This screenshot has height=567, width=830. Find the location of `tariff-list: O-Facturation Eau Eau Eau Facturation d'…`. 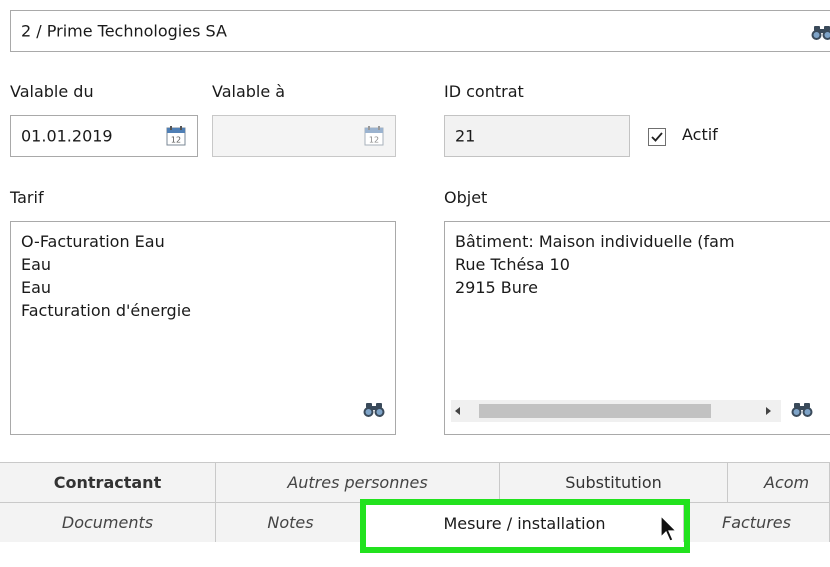

tariff-list: O-Facturation Eau Eau Eau Facturation d'… is located at coordinates (106, 276).